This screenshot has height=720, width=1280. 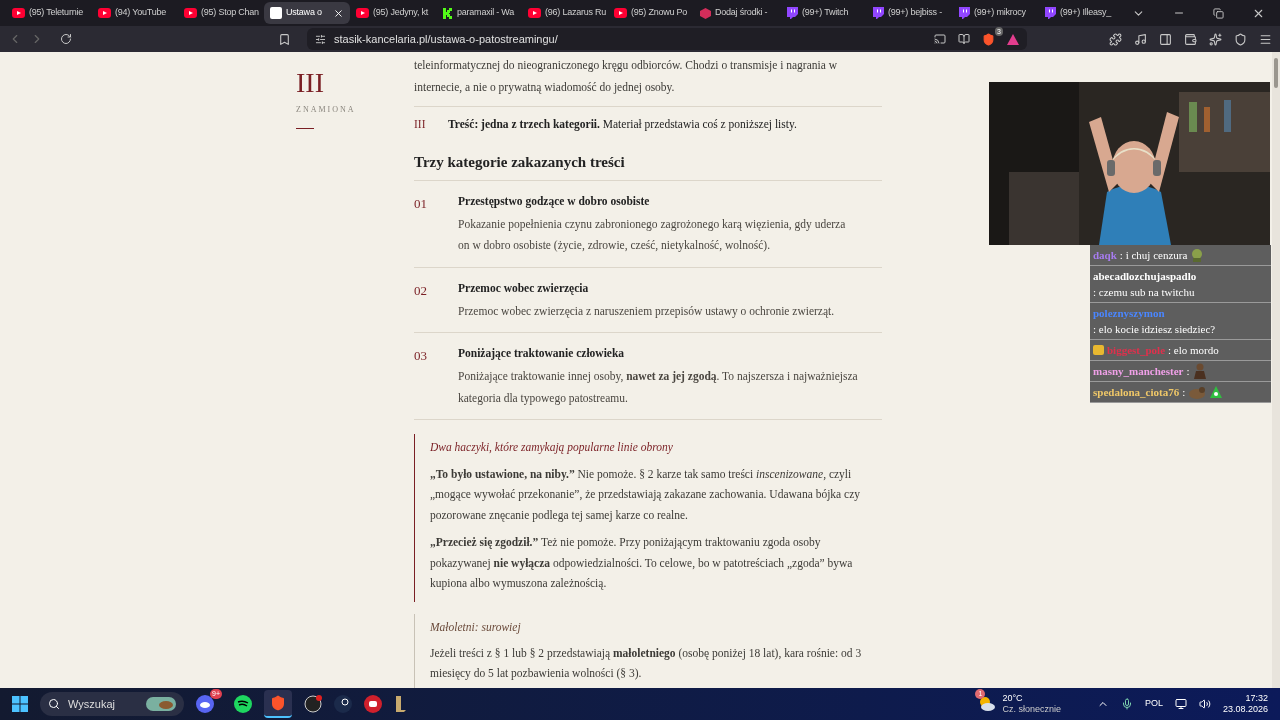 What do you see at coordinates (20, 704) in the screenshot?
I see `windows-icon` at bounding box center [20, 704].